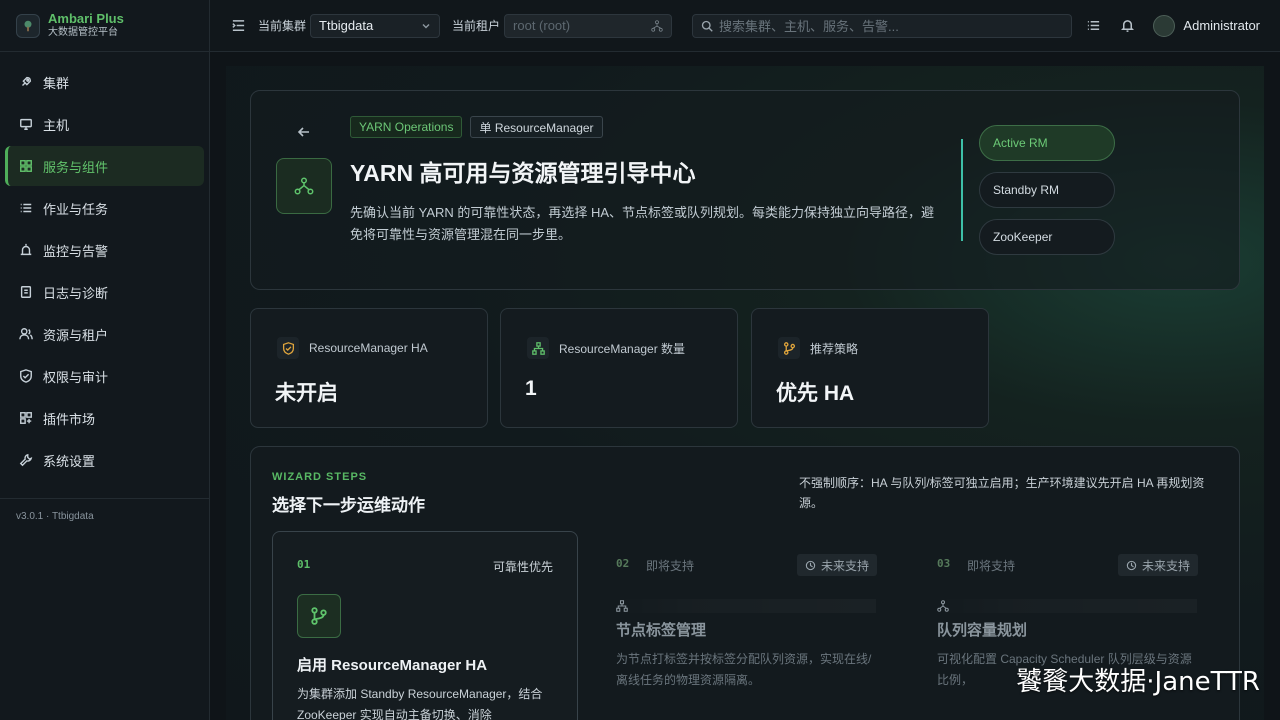 Image resolution: width=1280 pixels, height=720 pixels. What do you see at coordinates (426, 25) in the screenshot?
I see `chevron-down-icon` at bounding box center [426, 25].